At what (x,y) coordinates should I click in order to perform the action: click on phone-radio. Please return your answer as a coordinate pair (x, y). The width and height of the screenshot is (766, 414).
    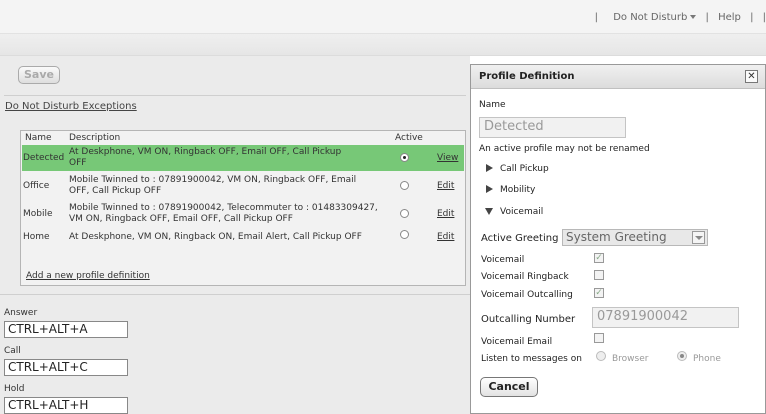
    Looking at the image, I should click on (682, 356).